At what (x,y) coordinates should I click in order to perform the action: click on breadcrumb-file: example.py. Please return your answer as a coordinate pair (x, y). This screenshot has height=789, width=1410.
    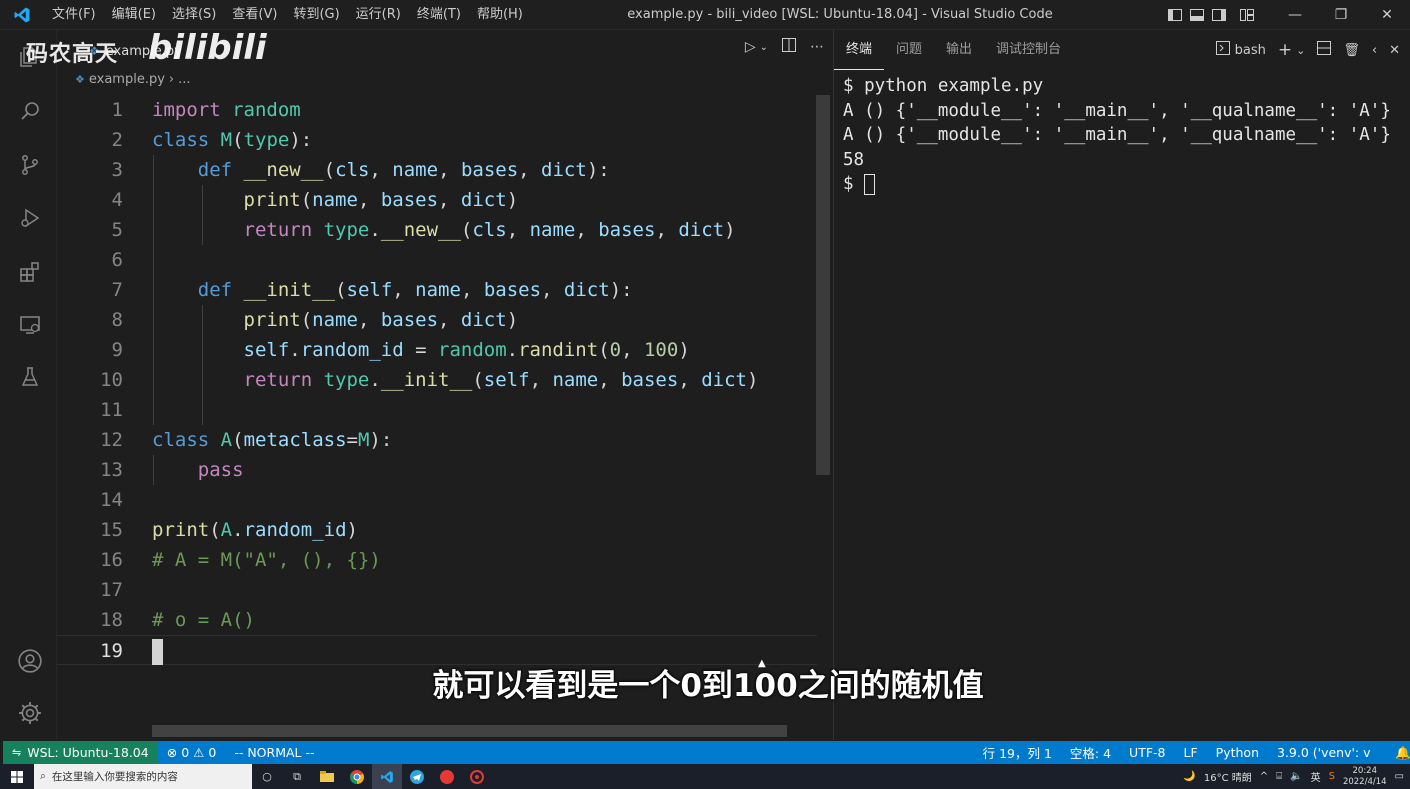
    Looking at the image, I should click on (127, 79).